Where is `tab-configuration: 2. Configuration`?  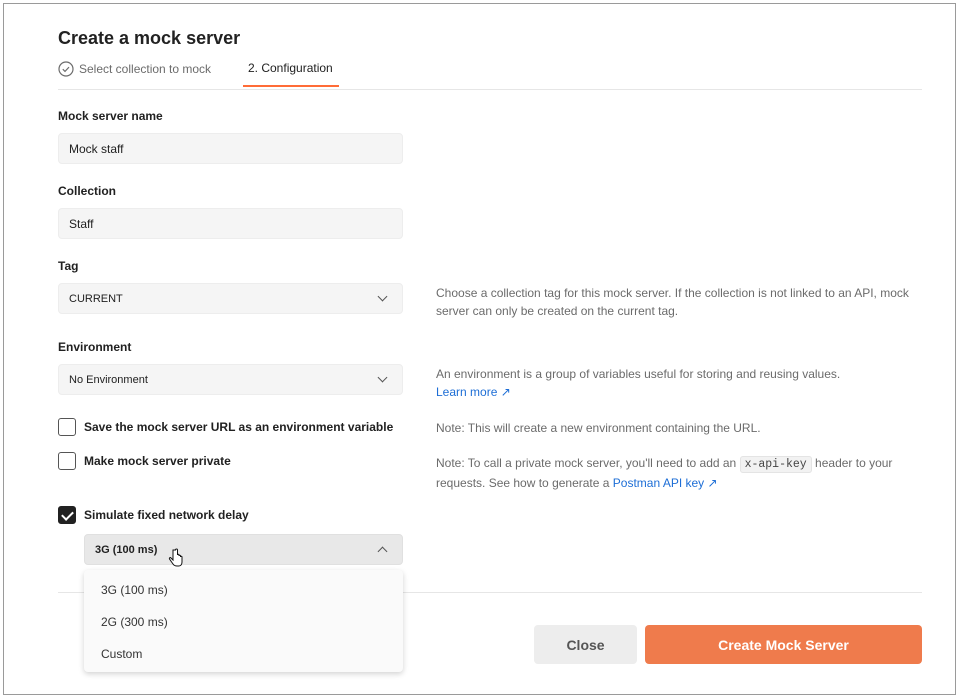 tab-configuration: 2. Configuration is located at coordinates (290, 68).